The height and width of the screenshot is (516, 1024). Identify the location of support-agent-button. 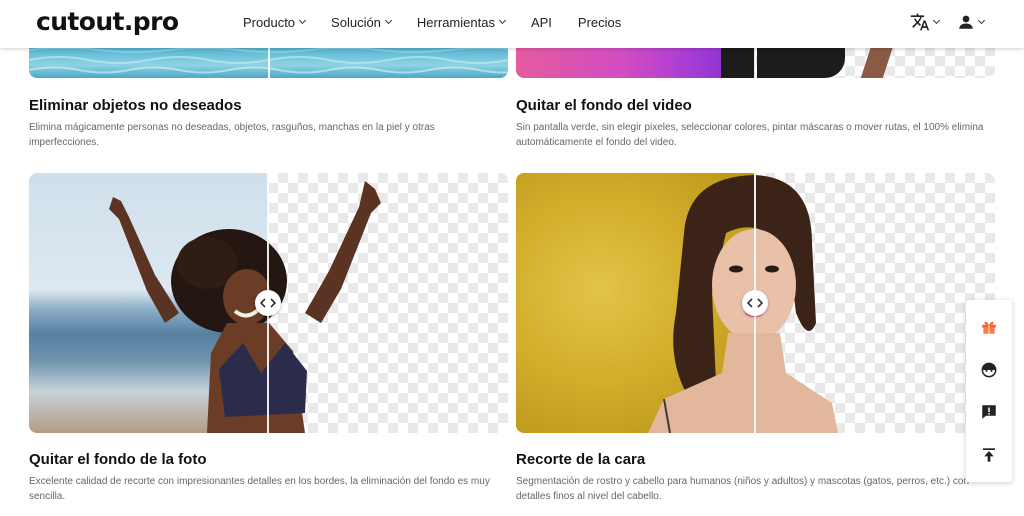
(989, 370).